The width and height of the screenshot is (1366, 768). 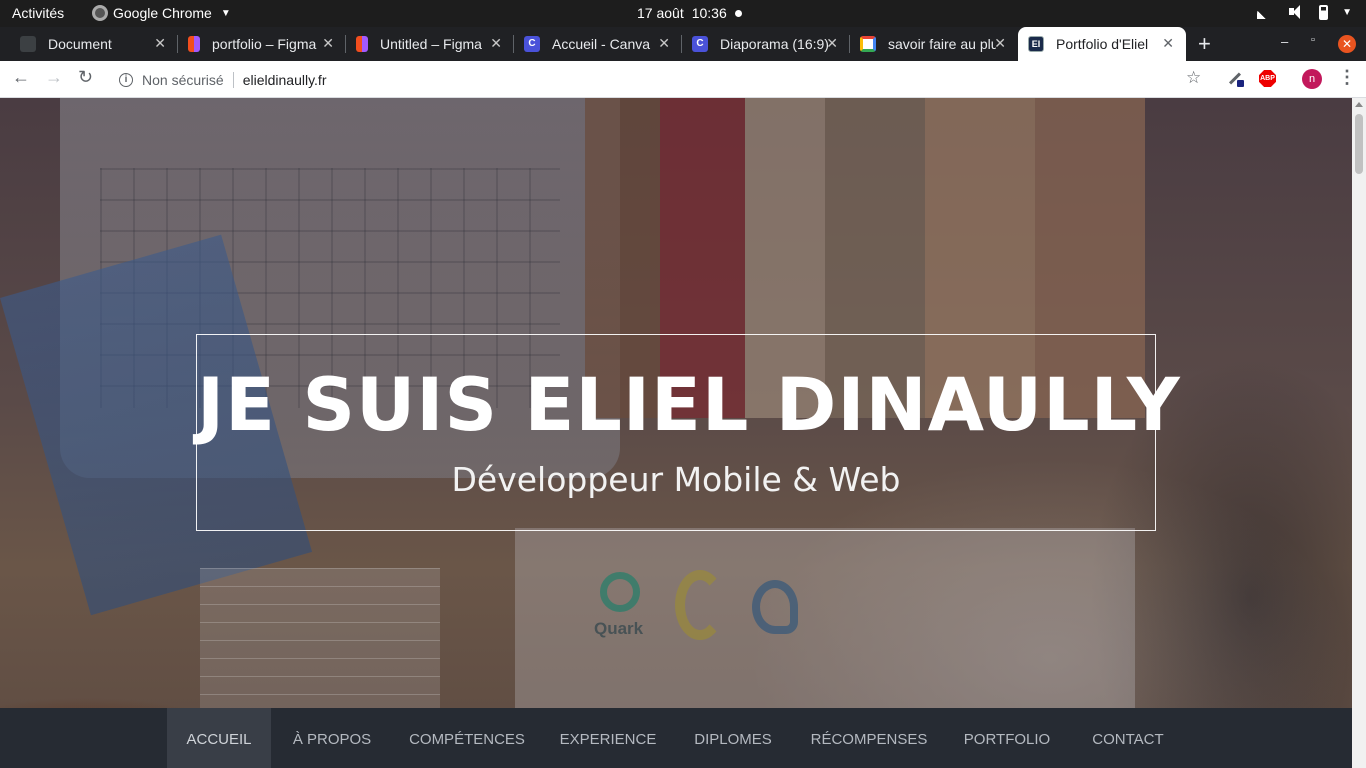 What do you see at coordinates (28, 44) in the screenshot?
I see `document-favicon-icon` at bounding box center [28, 44].